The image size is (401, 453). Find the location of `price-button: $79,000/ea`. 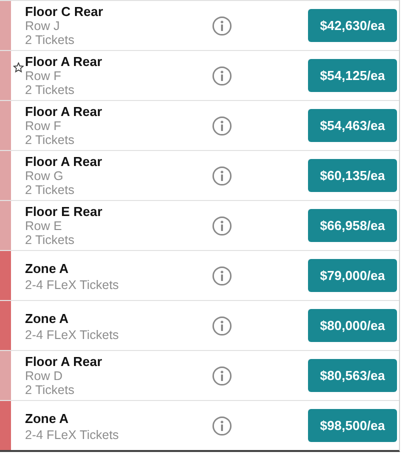

price-button: $79,000/ea is located at coordinates (352, 275).